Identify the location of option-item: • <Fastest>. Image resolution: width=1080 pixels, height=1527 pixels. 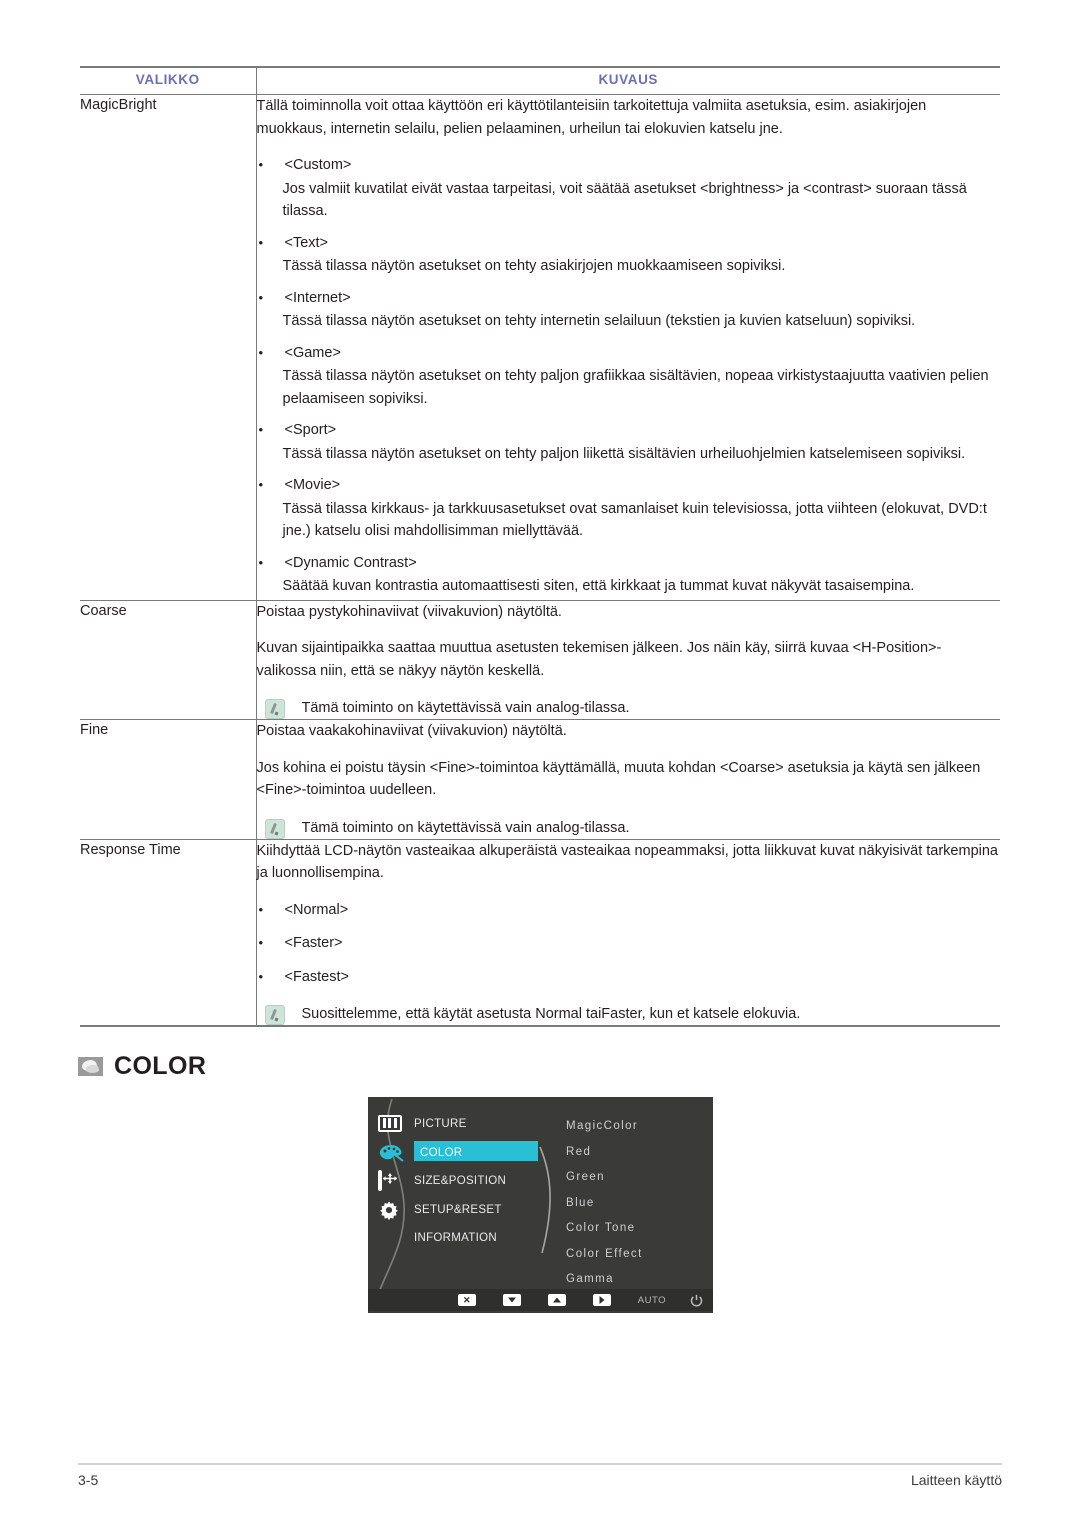
(629, 977).